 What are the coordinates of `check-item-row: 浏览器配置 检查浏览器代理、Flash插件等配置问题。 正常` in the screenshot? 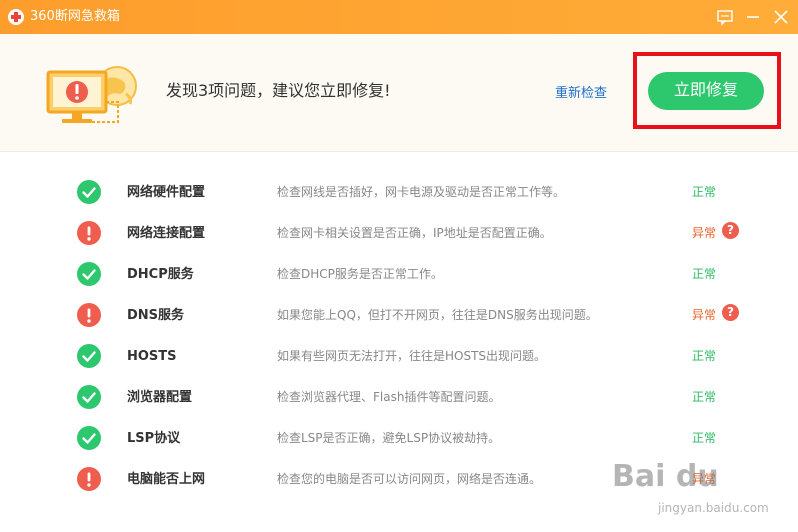 It's located at (399, 397).